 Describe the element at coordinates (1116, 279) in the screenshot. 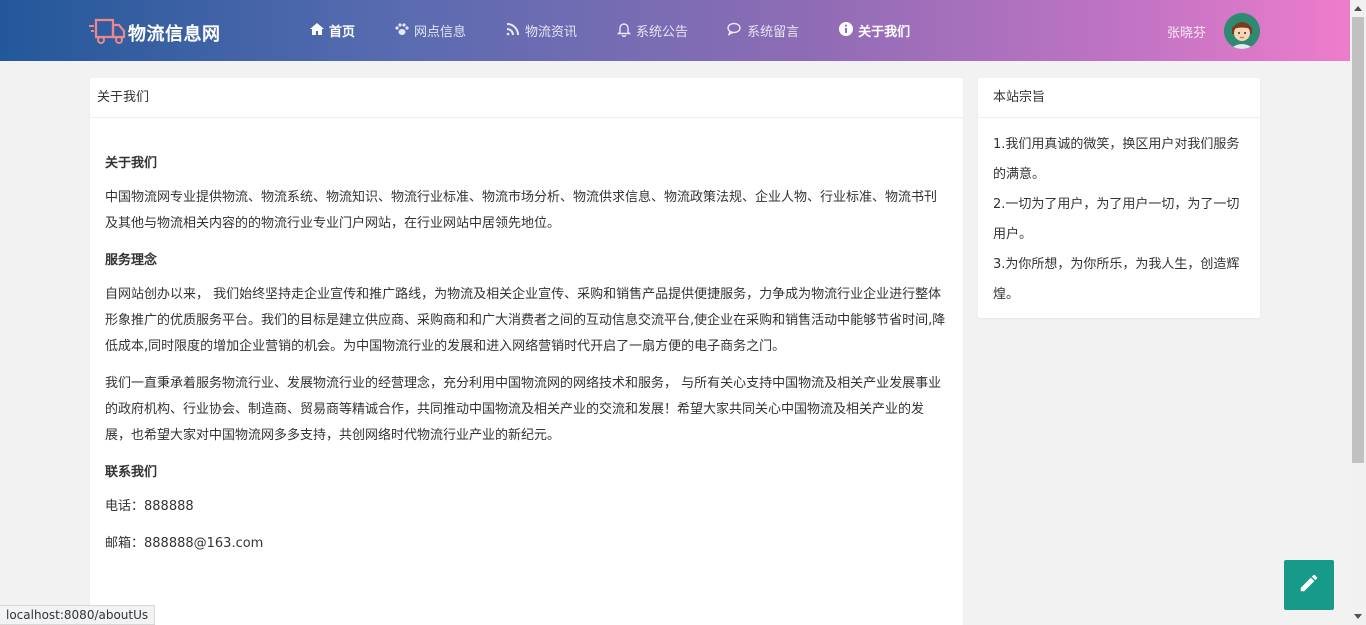

I see `mission-item: 3.为你所想，为你所乐，为我人生，创造辉煌。` at that location.